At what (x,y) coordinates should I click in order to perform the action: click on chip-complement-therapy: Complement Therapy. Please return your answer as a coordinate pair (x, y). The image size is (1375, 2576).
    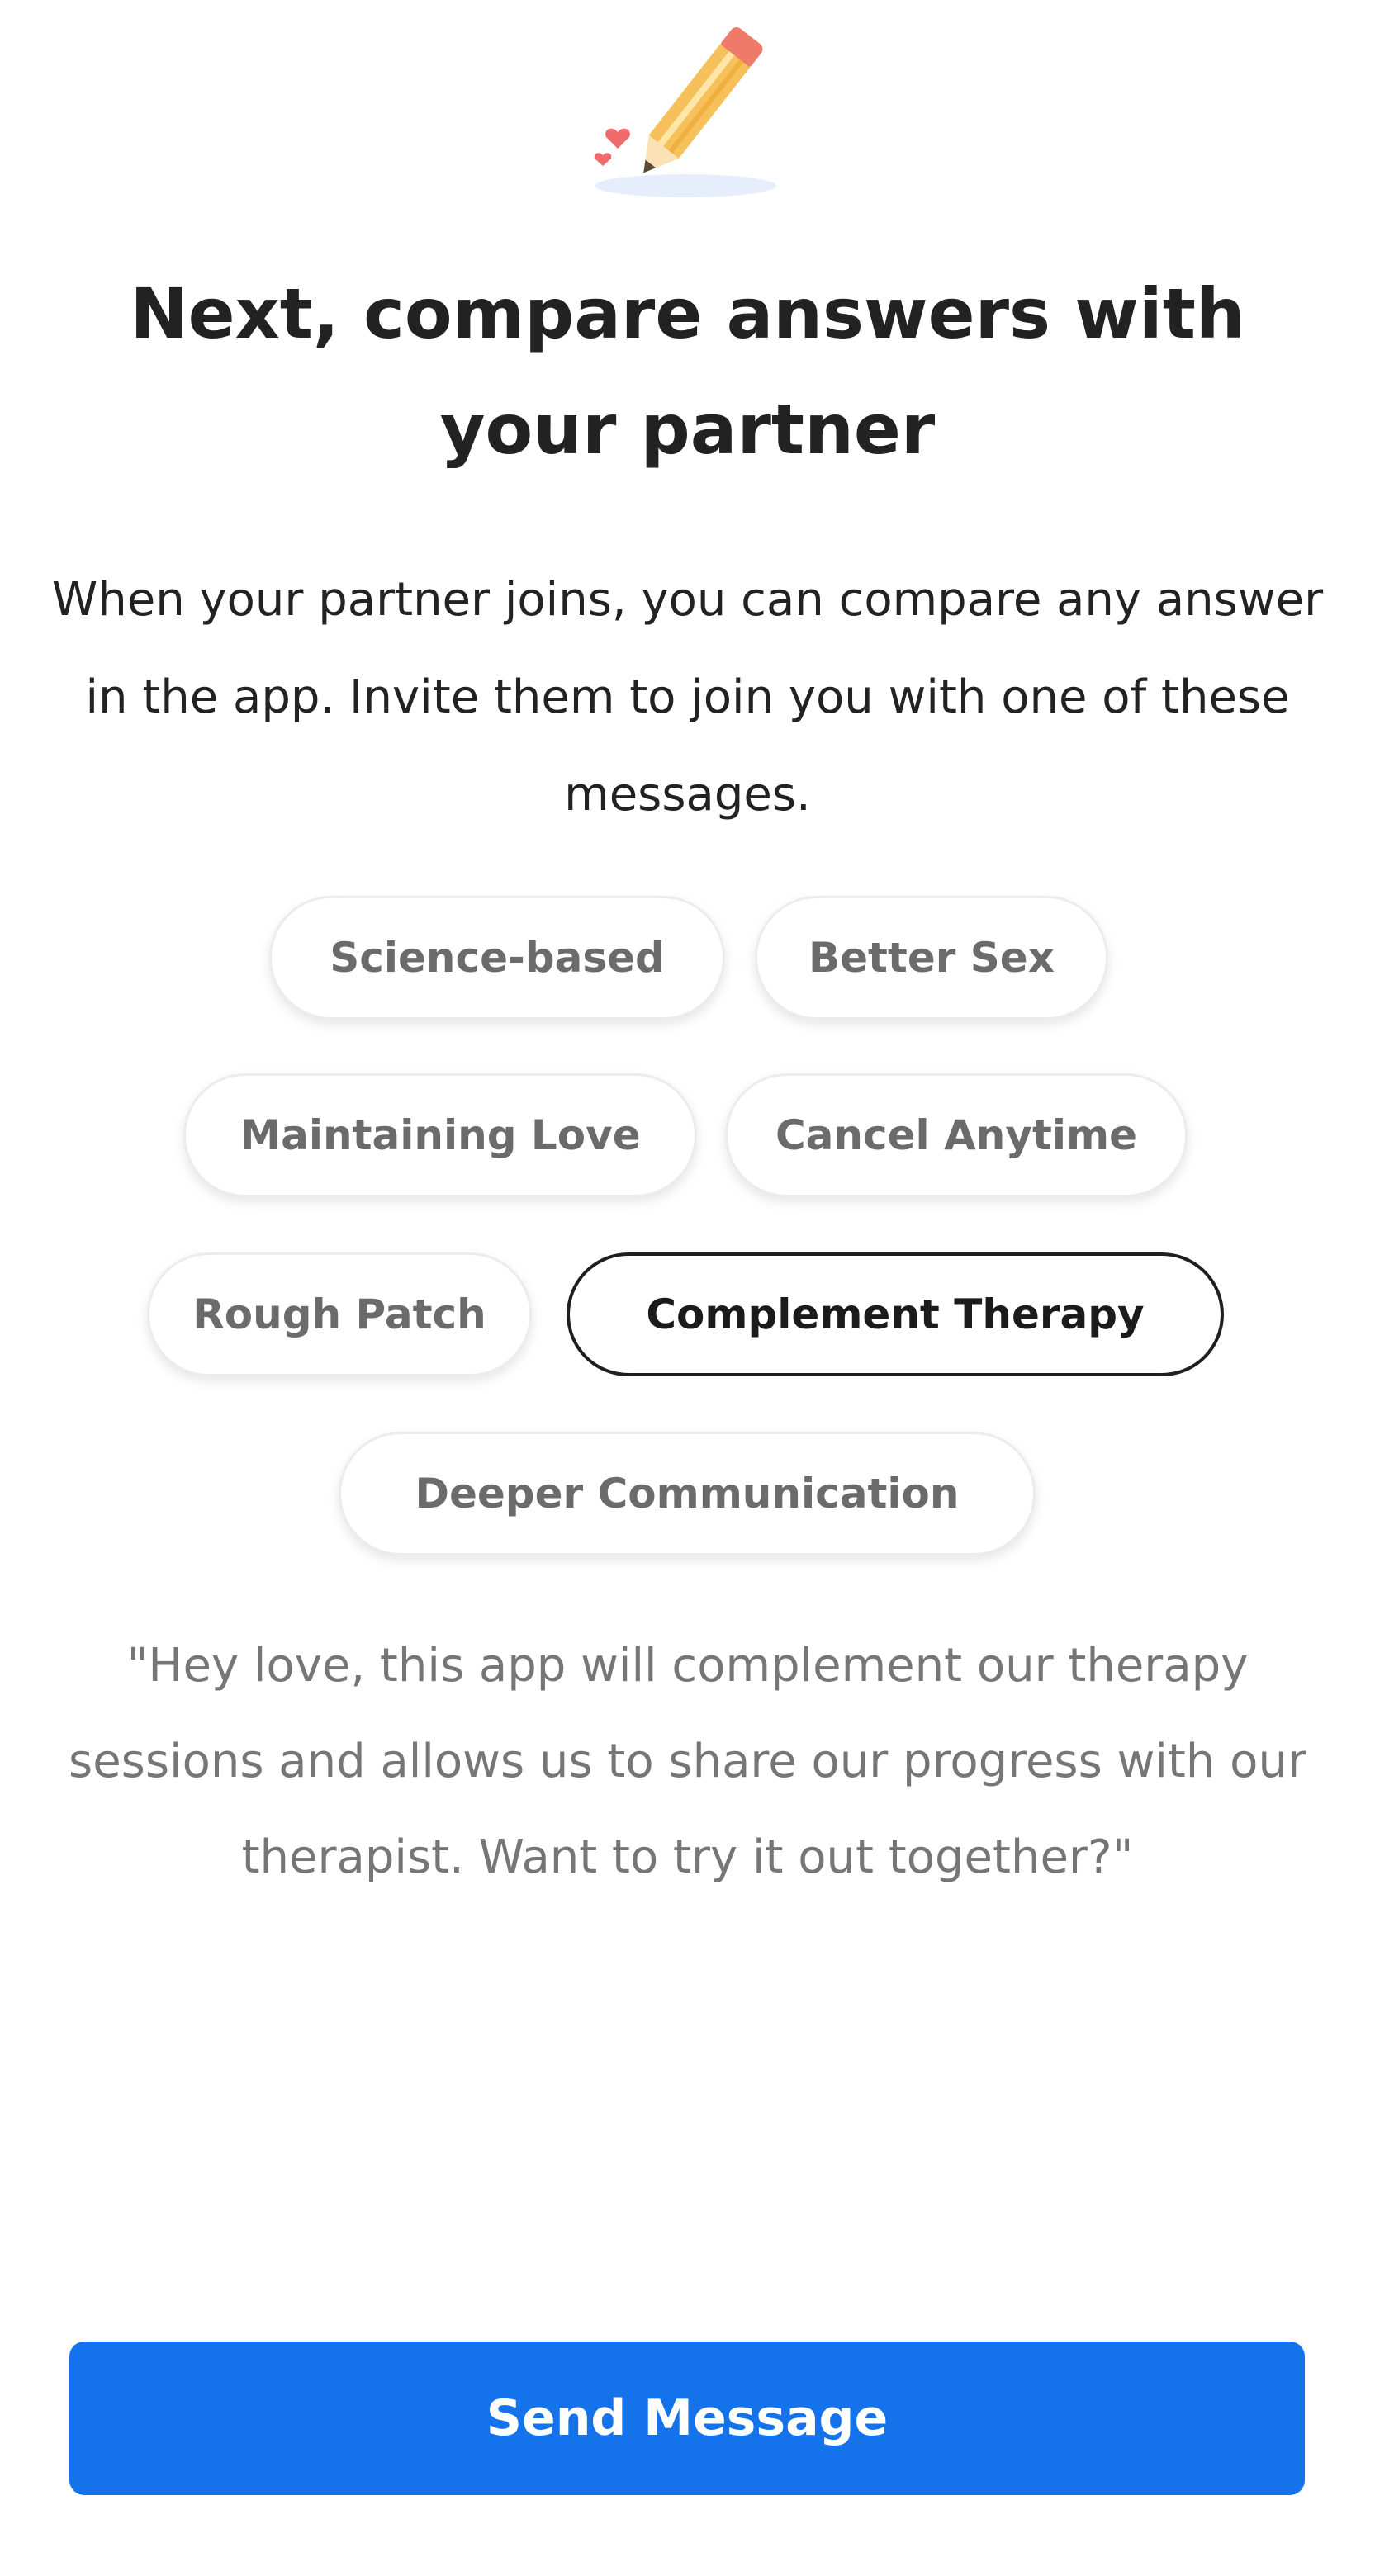
    Looking at the image, I should click on (896, 1314).